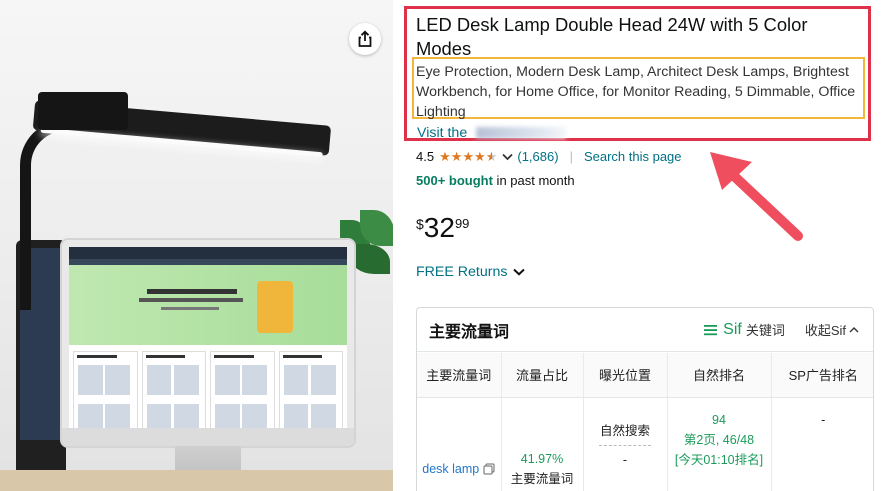 This screenshot has height=491, width=883. What do you see at coordinates (489, 469) in the screenshot?
I see `copy-icon` at bounding box center [489, 469].